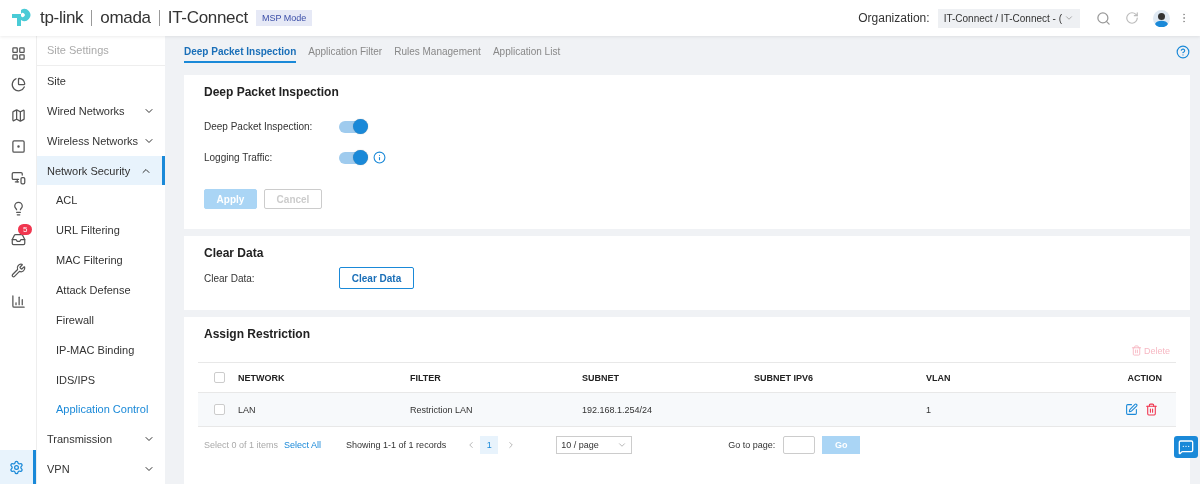 The height and width of the screenshot is (484, 1200). Describe the element at coordinates (601, 377) in the screenshot. I see `column-header: SUBNET` at that location.